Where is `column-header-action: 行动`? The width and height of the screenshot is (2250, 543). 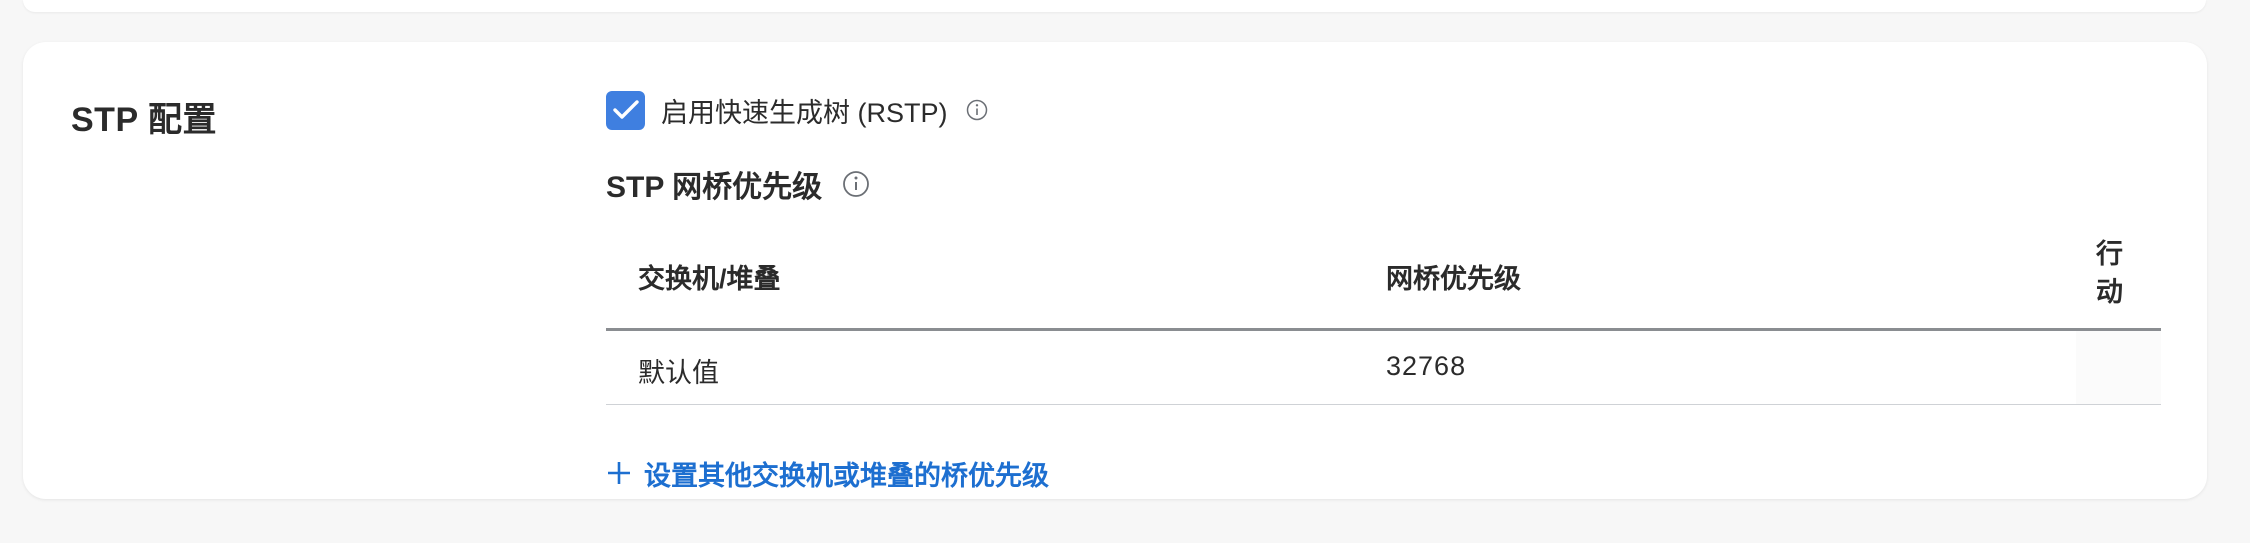
column-header-action: 行动 is located at coordinates (2109, 273).